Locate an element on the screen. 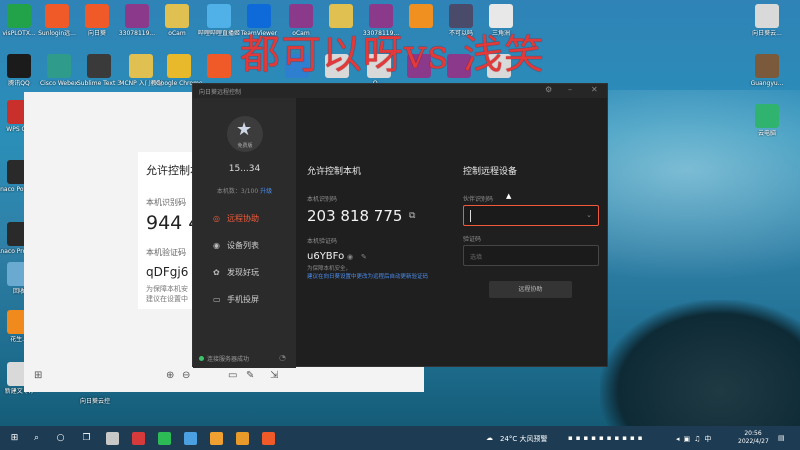  wallpaper-rock is located at coordinates (700, 365).